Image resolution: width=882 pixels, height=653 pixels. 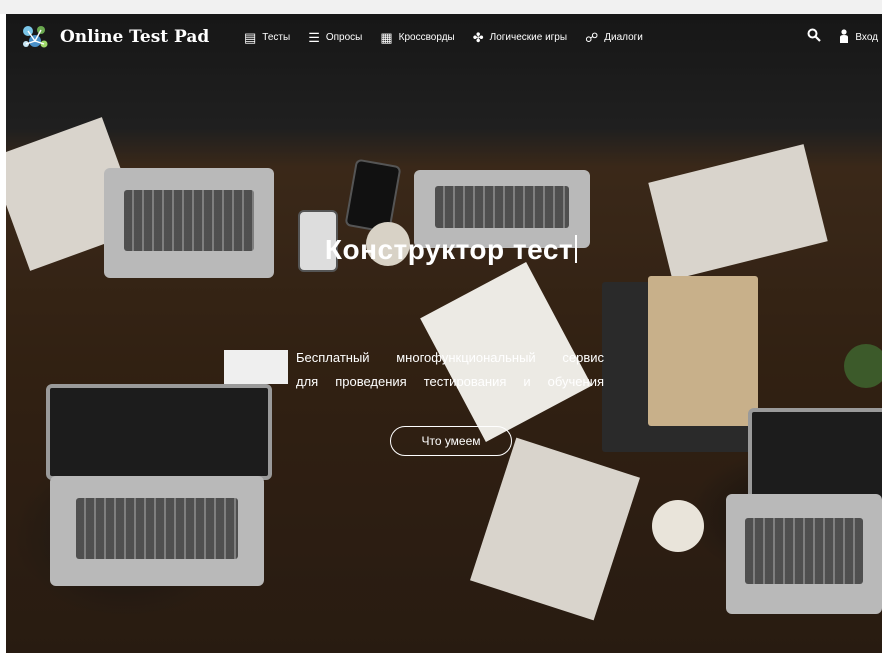 I want to click on hero-headline-text: Конструктор тест, so click(x=449, y=249).